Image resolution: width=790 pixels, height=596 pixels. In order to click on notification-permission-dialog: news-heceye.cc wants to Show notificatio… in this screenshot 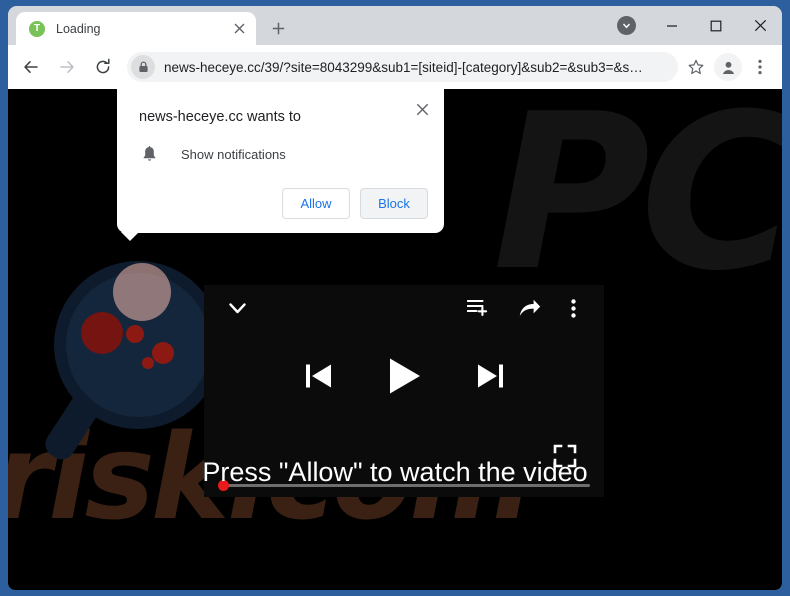, I will do `click(280, 161)`.